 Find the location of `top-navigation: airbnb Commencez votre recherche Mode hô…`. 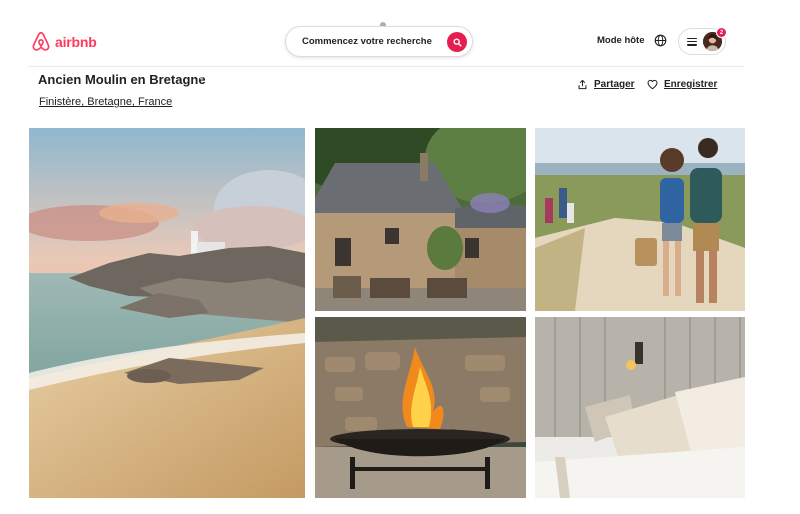

top-navigation: airbnb Commencez votre recherche Mode hô… is located at coordinates (400, 33).